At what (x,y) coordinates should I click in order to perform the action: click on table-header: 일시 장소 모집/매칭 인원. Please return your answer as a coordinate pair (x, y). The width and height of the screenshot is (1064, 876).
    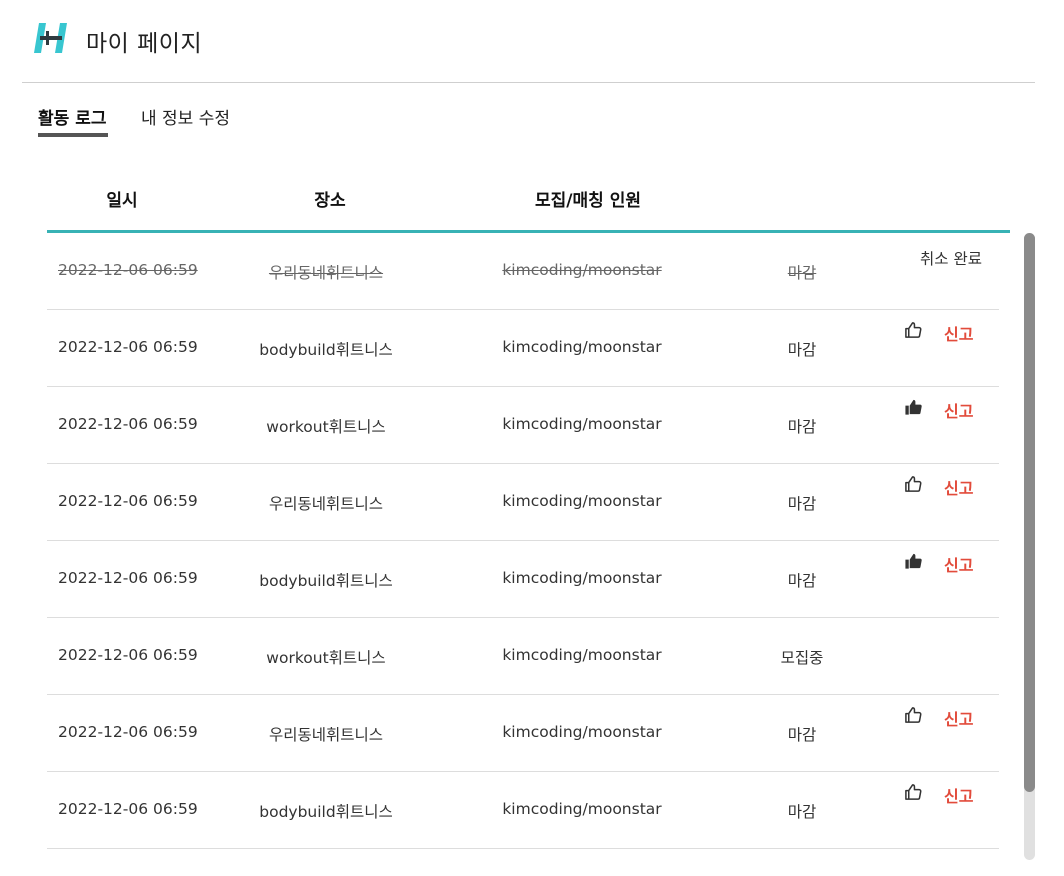
    Looking at the image, I should click on (528, 199).